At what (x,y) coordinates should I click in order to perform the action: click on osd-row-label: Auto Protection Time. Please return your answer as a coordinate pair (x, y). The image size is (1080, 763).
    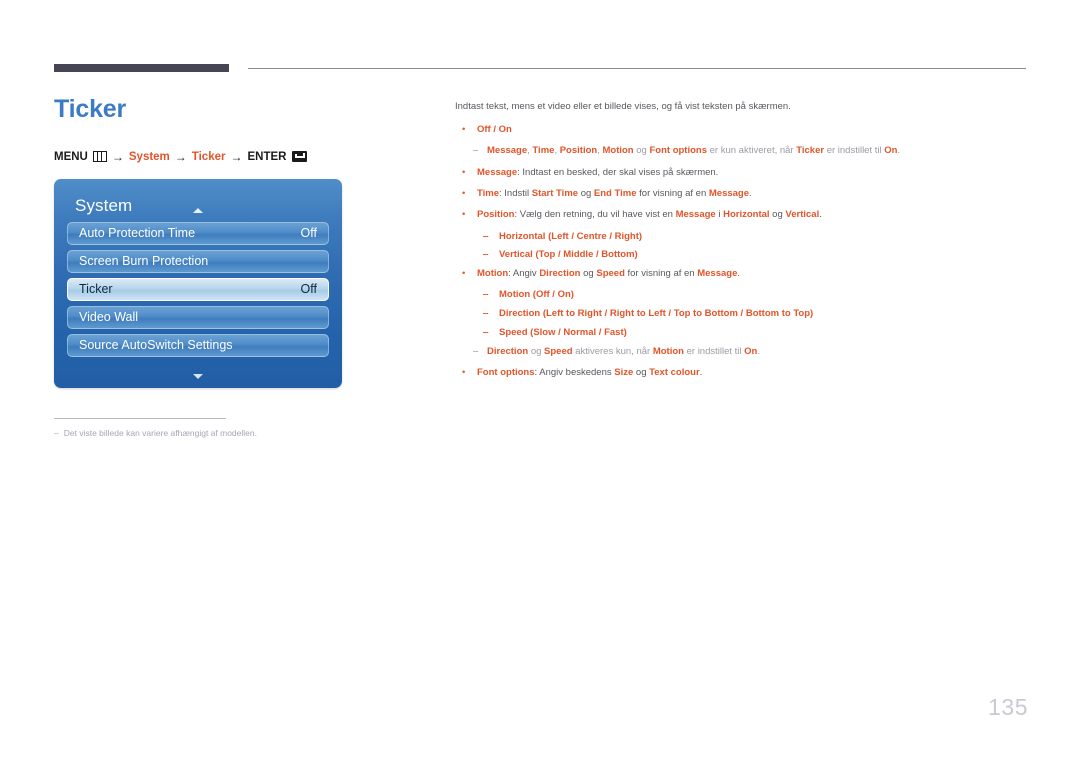
    Looking at the image, I should click on (137, 233).